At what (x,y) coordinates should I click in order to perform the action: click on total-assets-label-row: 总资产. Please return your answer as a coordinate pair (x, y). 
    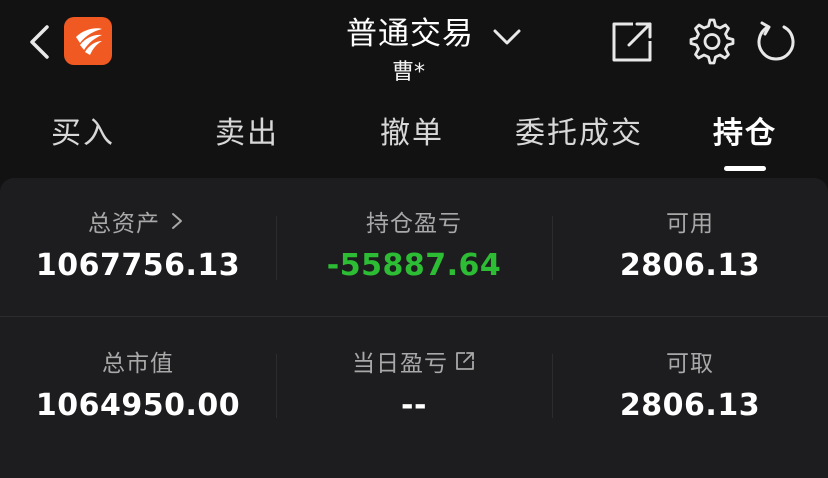
    Looking at the image, I should click on (138, 221).